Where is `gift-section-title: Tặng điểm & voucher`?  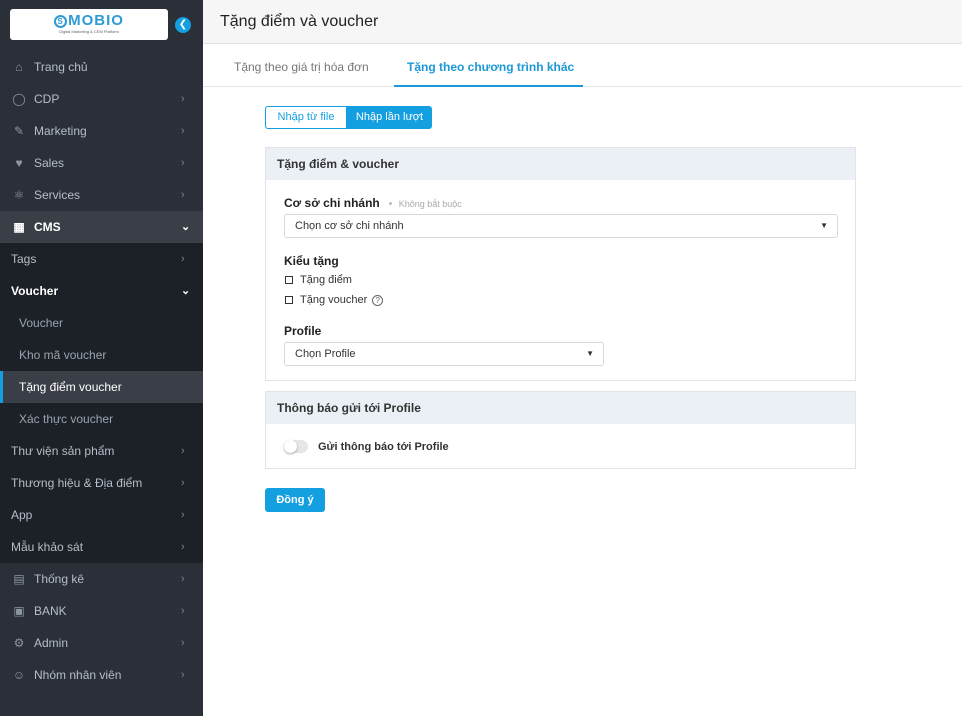
gift-section-title: Tặng điểm & voucher is located at coordinates (560, 164).